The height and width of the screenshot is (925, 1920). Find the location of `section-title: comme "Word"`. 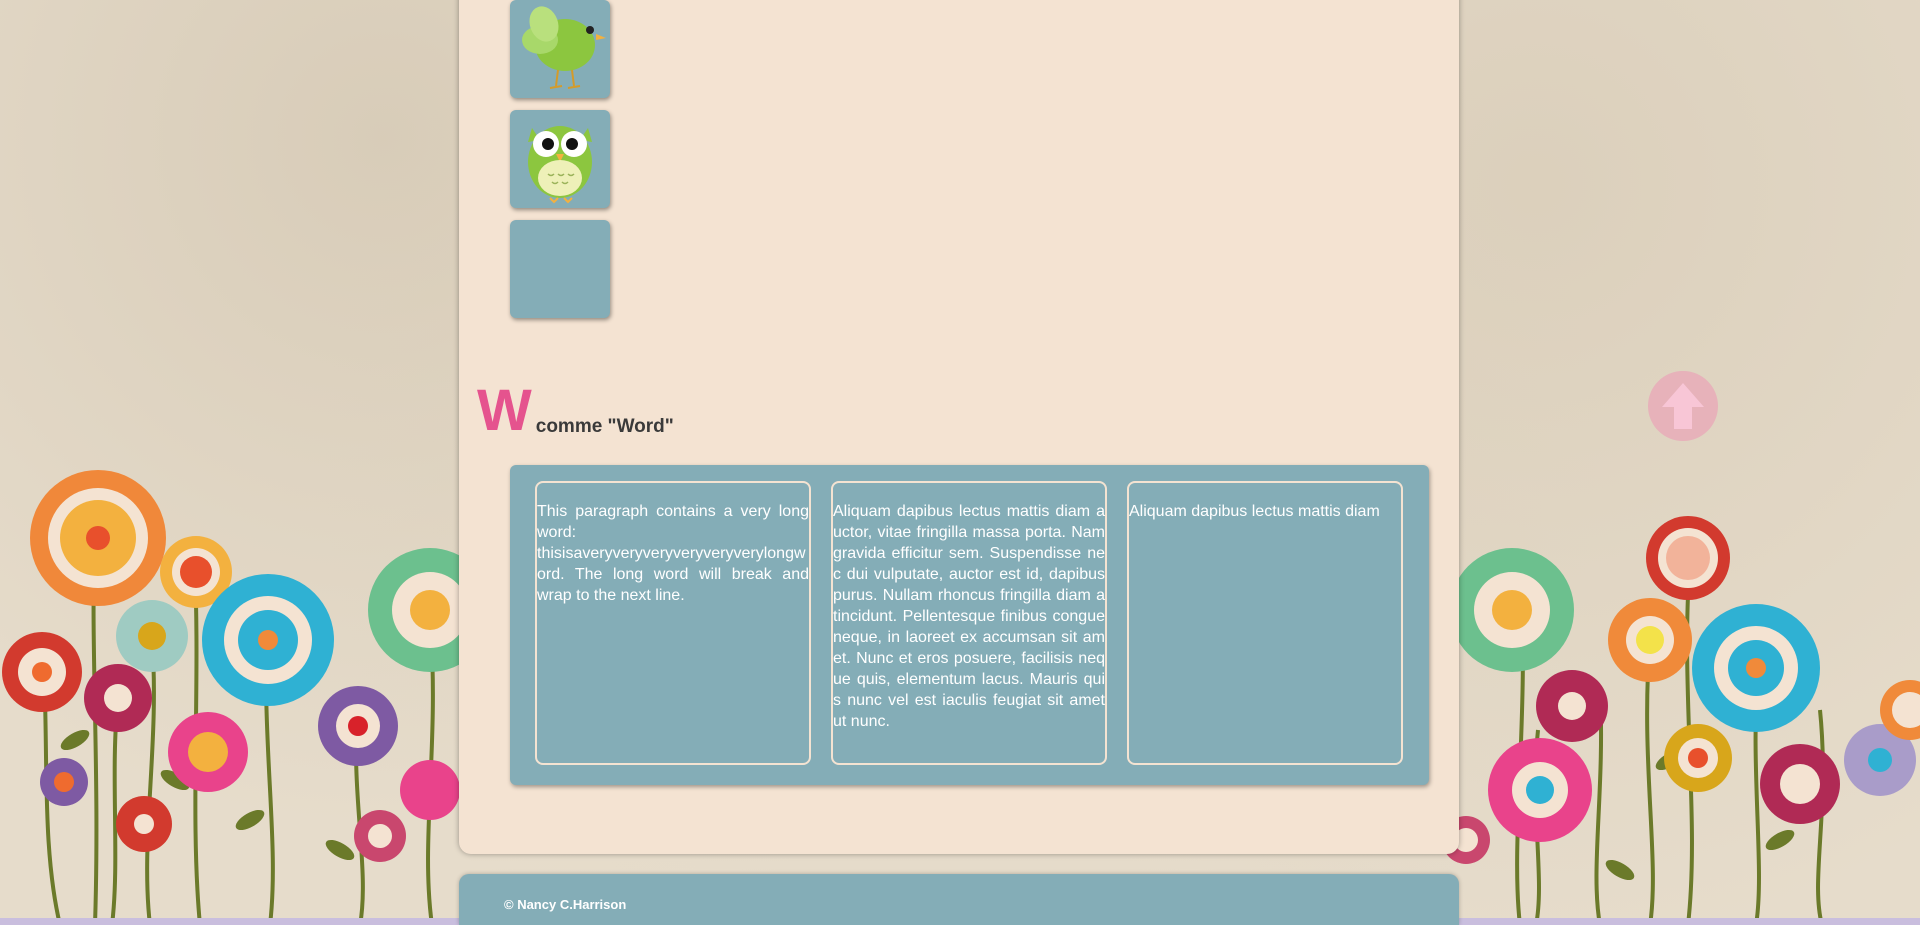

section-title: comme "Word" is located at coordinates (604, 426).